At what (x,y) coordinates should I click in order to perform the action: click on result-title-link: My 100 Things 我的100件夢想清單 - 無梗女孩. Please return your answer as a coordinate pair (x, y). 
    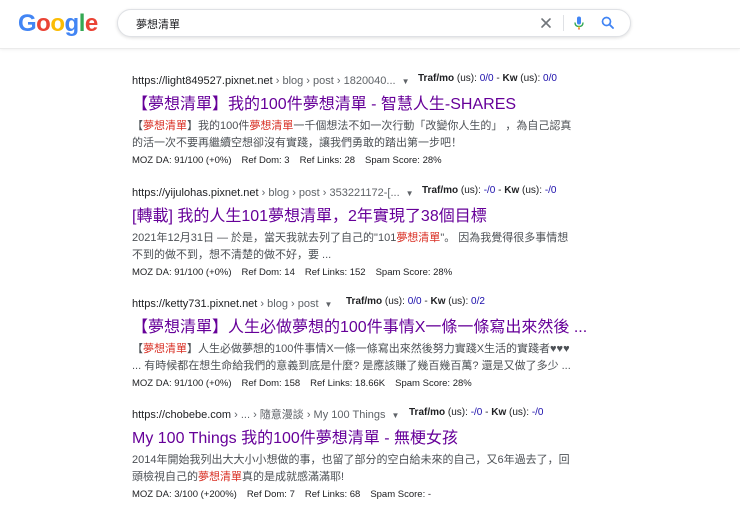
    Looking at the image, I should click on (367, 439).